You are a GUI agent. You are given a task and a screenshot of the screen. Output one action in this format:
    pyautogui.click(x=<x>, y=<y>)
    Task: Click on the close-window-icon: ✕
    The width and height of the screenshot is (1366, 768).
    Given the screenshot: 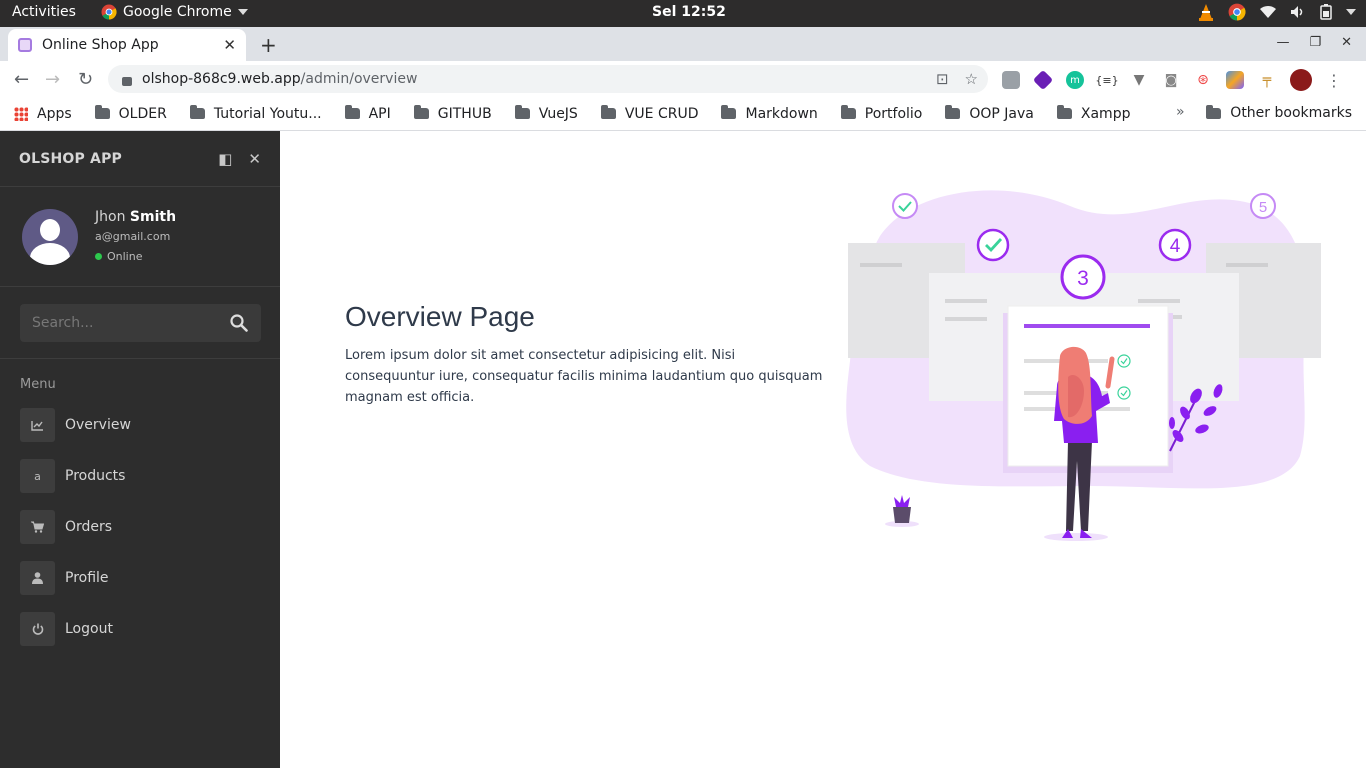 What is the action you would take?
    pyautogui.click(x=1346, y=42)
    